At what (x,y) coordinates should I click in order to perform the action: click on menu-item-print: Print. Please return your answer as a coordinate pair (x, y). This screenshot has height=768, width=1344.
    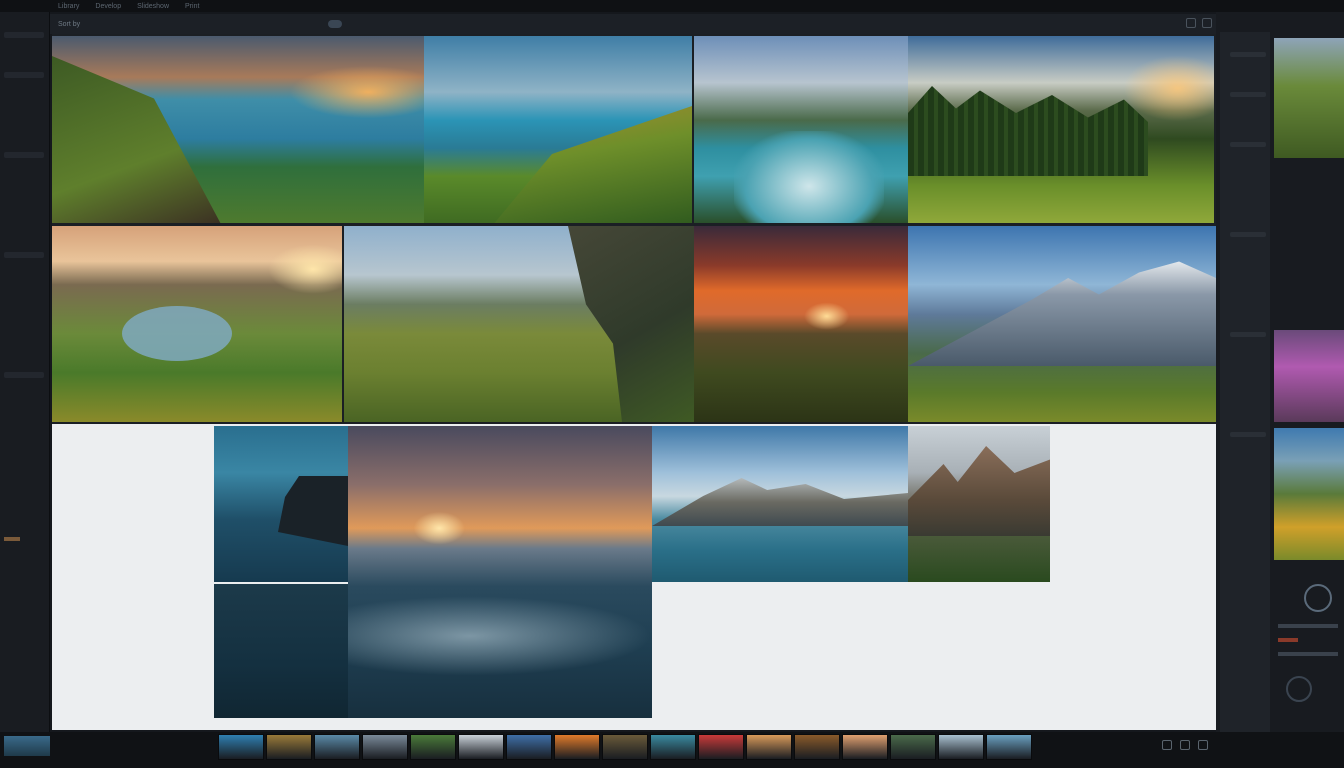
    Looking at the image, I should click on (192, 6).